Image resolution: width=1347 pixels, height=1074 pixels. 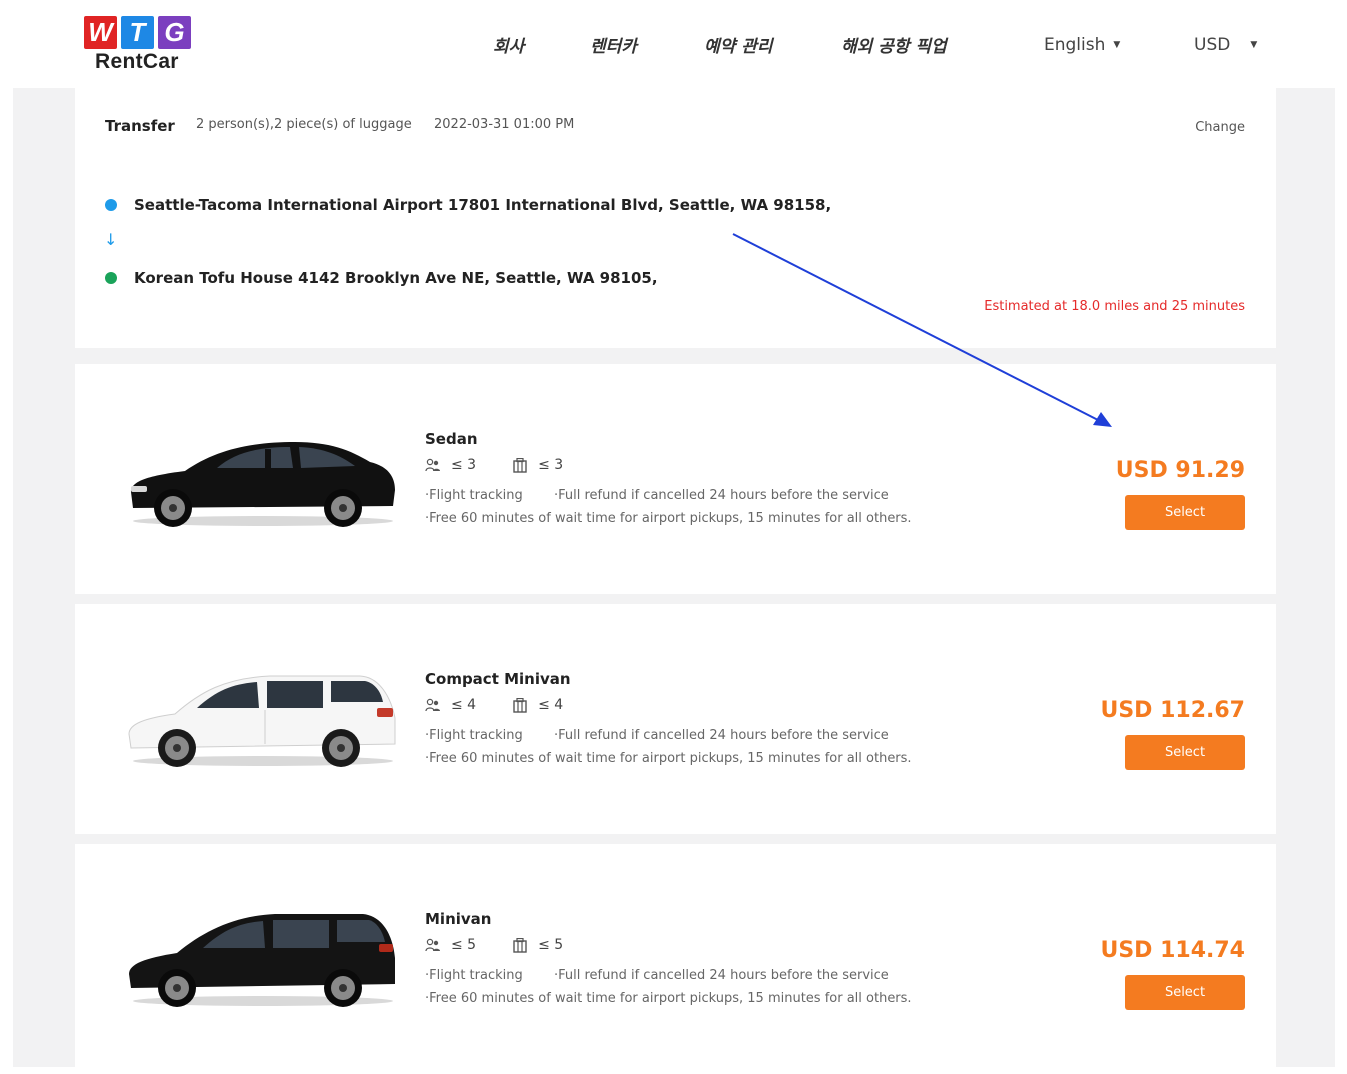 What do you see at coordinates (738, 44) in the screenshot?
I see `nav-reservation-management: 예약 관리` at bounding box center [738, 44].